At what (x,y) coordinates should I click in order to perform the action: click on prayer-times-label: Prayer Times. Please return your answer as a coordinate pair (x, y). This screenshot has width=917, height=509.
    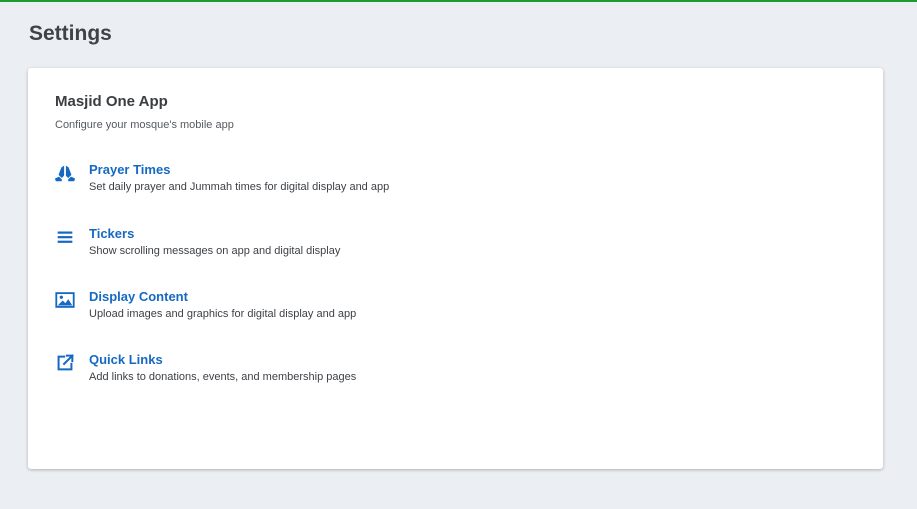
    Looking at the image, I should click on (130, 169).